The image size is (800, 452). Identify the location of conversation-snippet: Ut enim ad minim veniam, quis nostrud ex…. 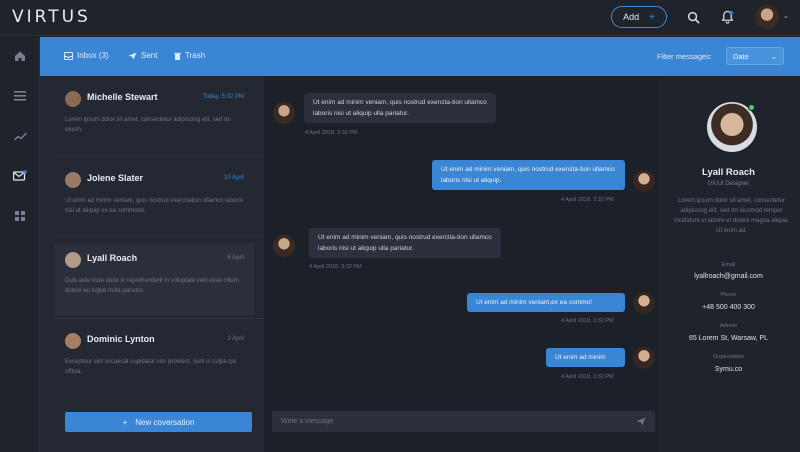
(154, 206).